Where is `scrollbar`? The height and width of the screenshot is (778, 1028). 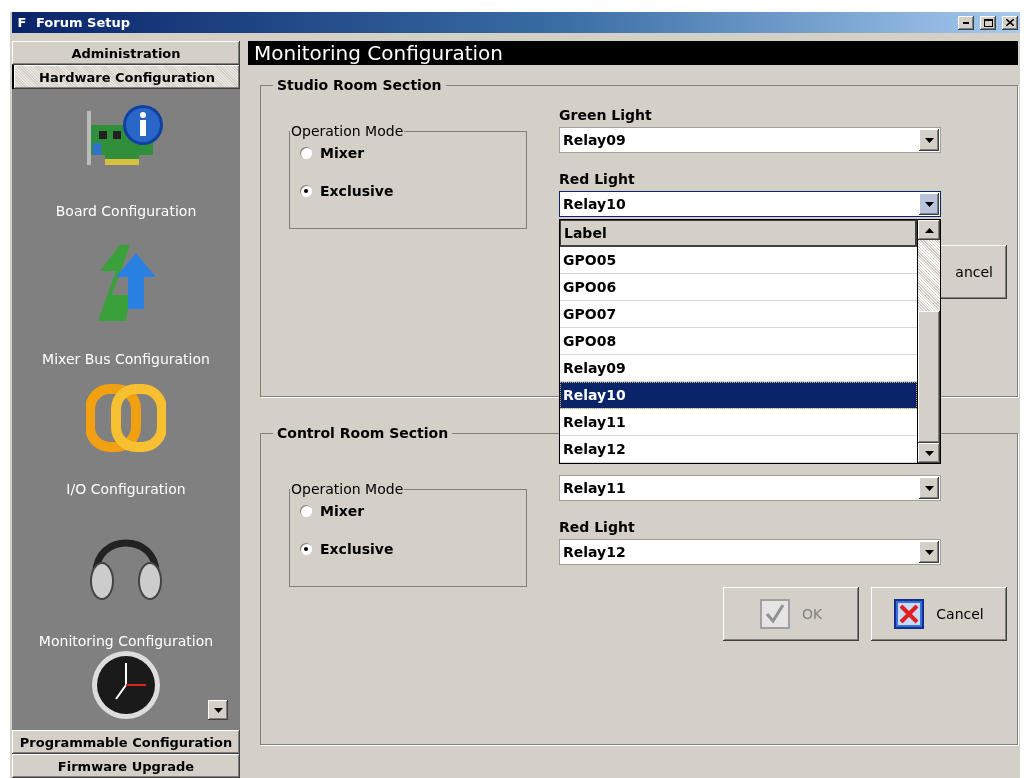
scrollbar is located at coordinates (928, 341).